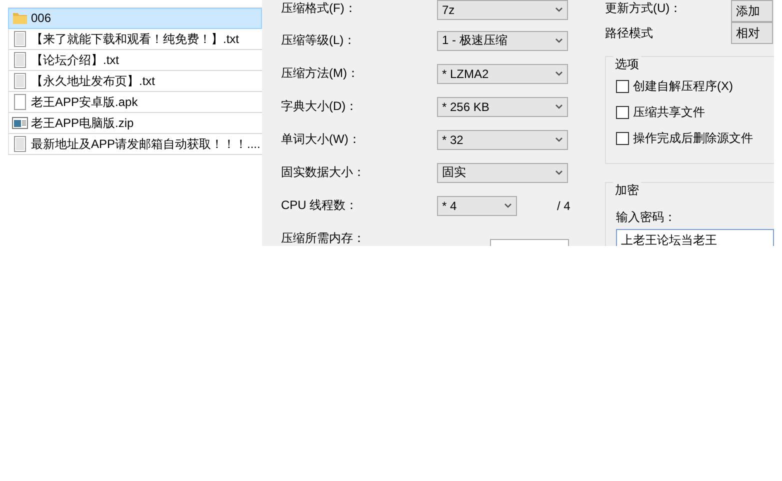 This screenshot has height=481, width=782. I want to click on file-name: 老王APP安卓版.apk, so click(84, 102).